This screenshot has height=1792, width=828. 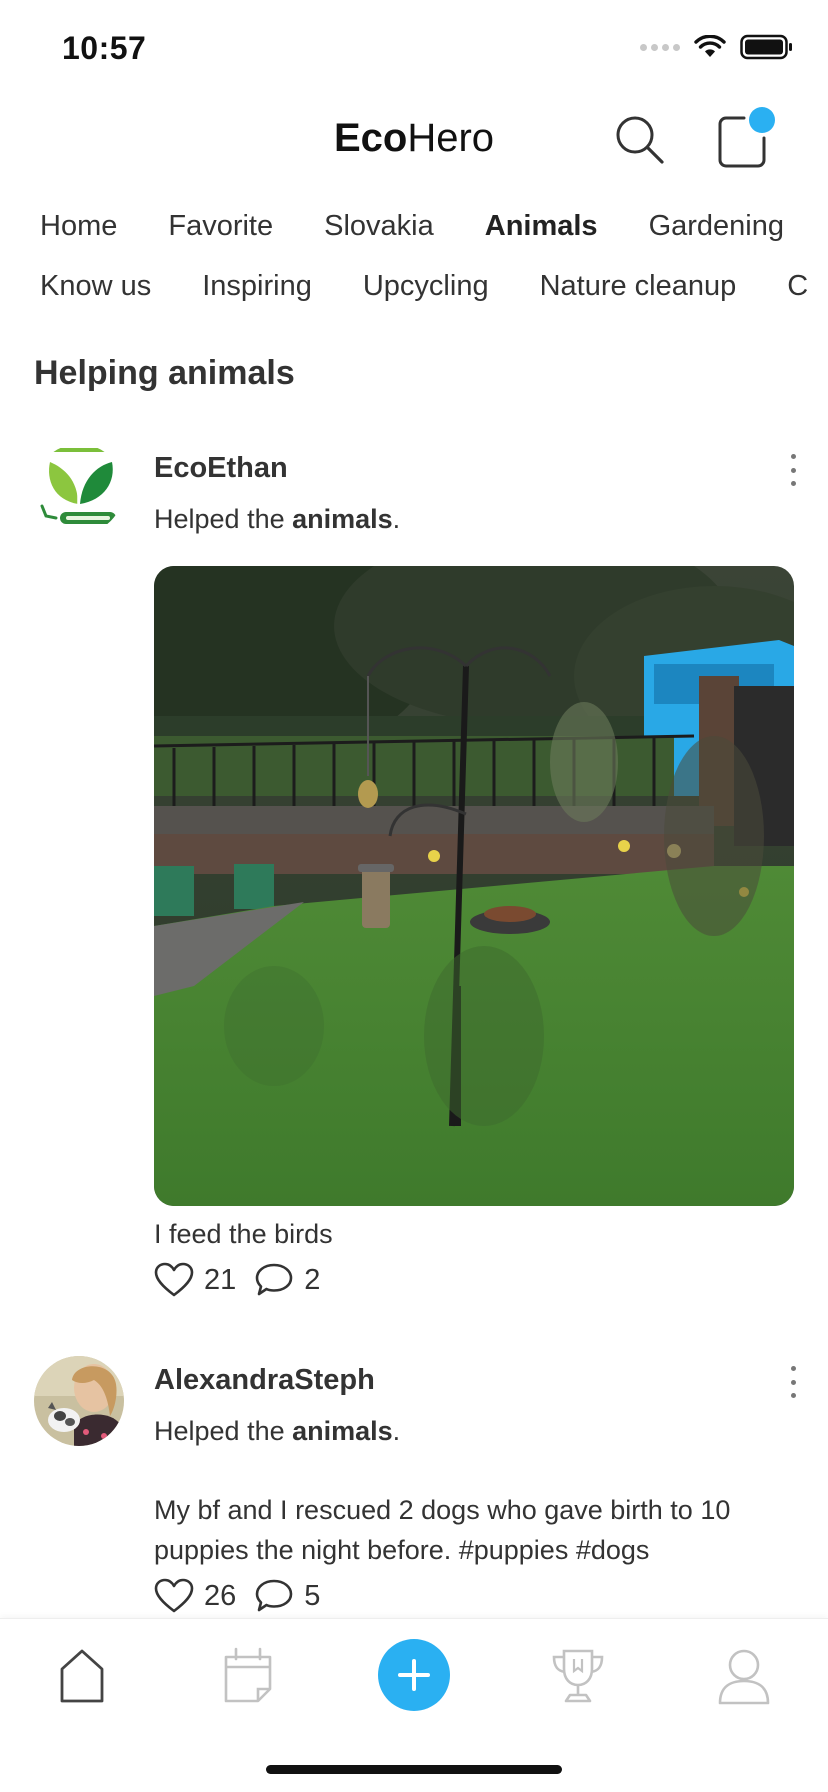 What do you see at coordinates (257, 286) in the screenshot?
I see `nav-item-inspiring: Inspiring` at bounding box center [257, 286].